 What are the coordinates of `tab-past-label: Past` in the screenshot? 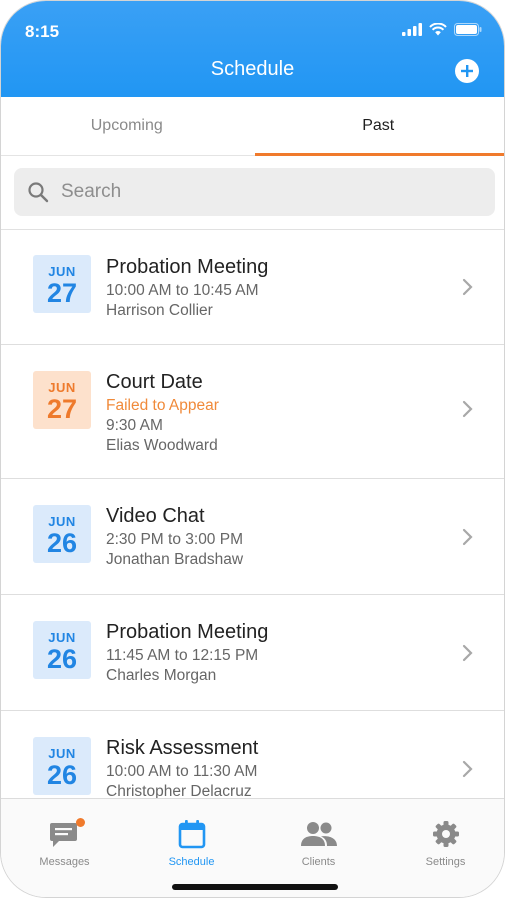 It's located at (378, 125).